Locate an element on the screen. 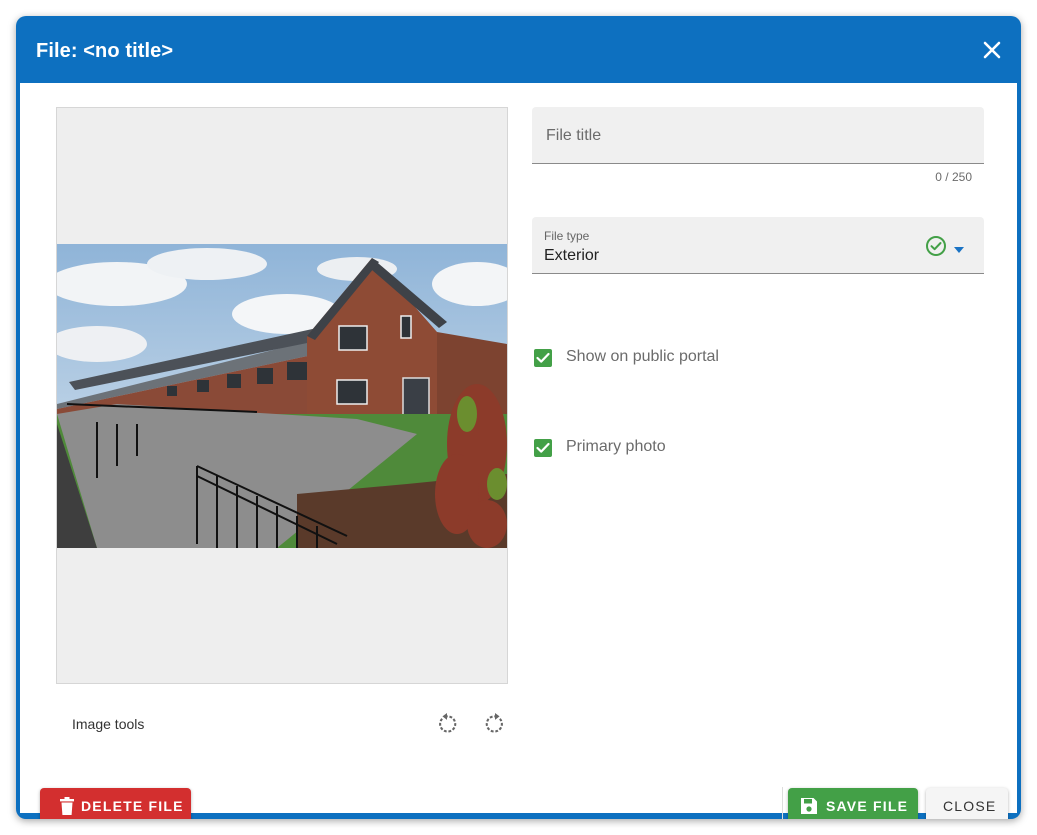 This screenshot has width=1037, height=835. check-circle-icon is located at coordinates (936, 246).